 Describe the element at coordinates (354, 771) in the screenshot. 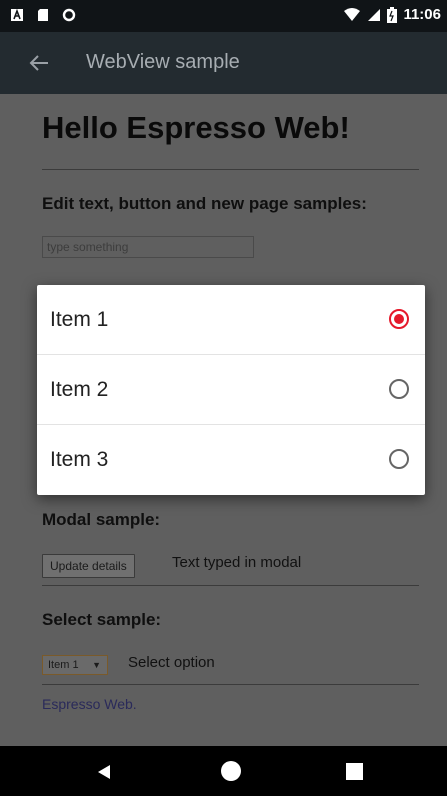

I see `nav-recent-apps-icon` at that location.